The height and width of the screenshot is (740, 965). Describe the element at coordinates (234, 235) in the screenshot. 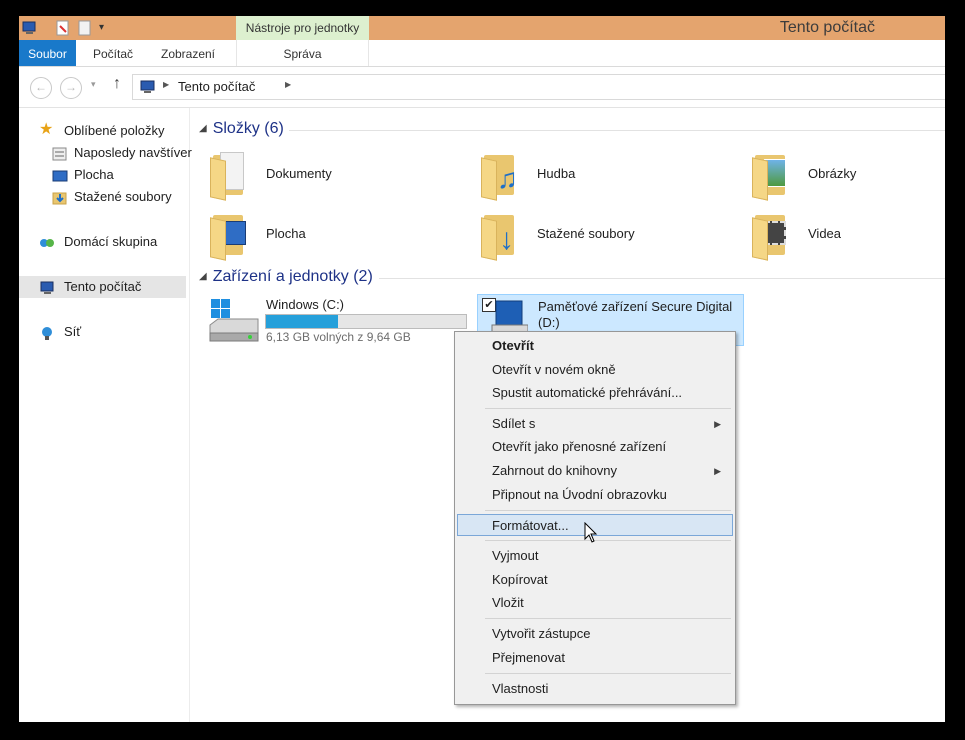

I see `desktop-folder-icon` at that location.